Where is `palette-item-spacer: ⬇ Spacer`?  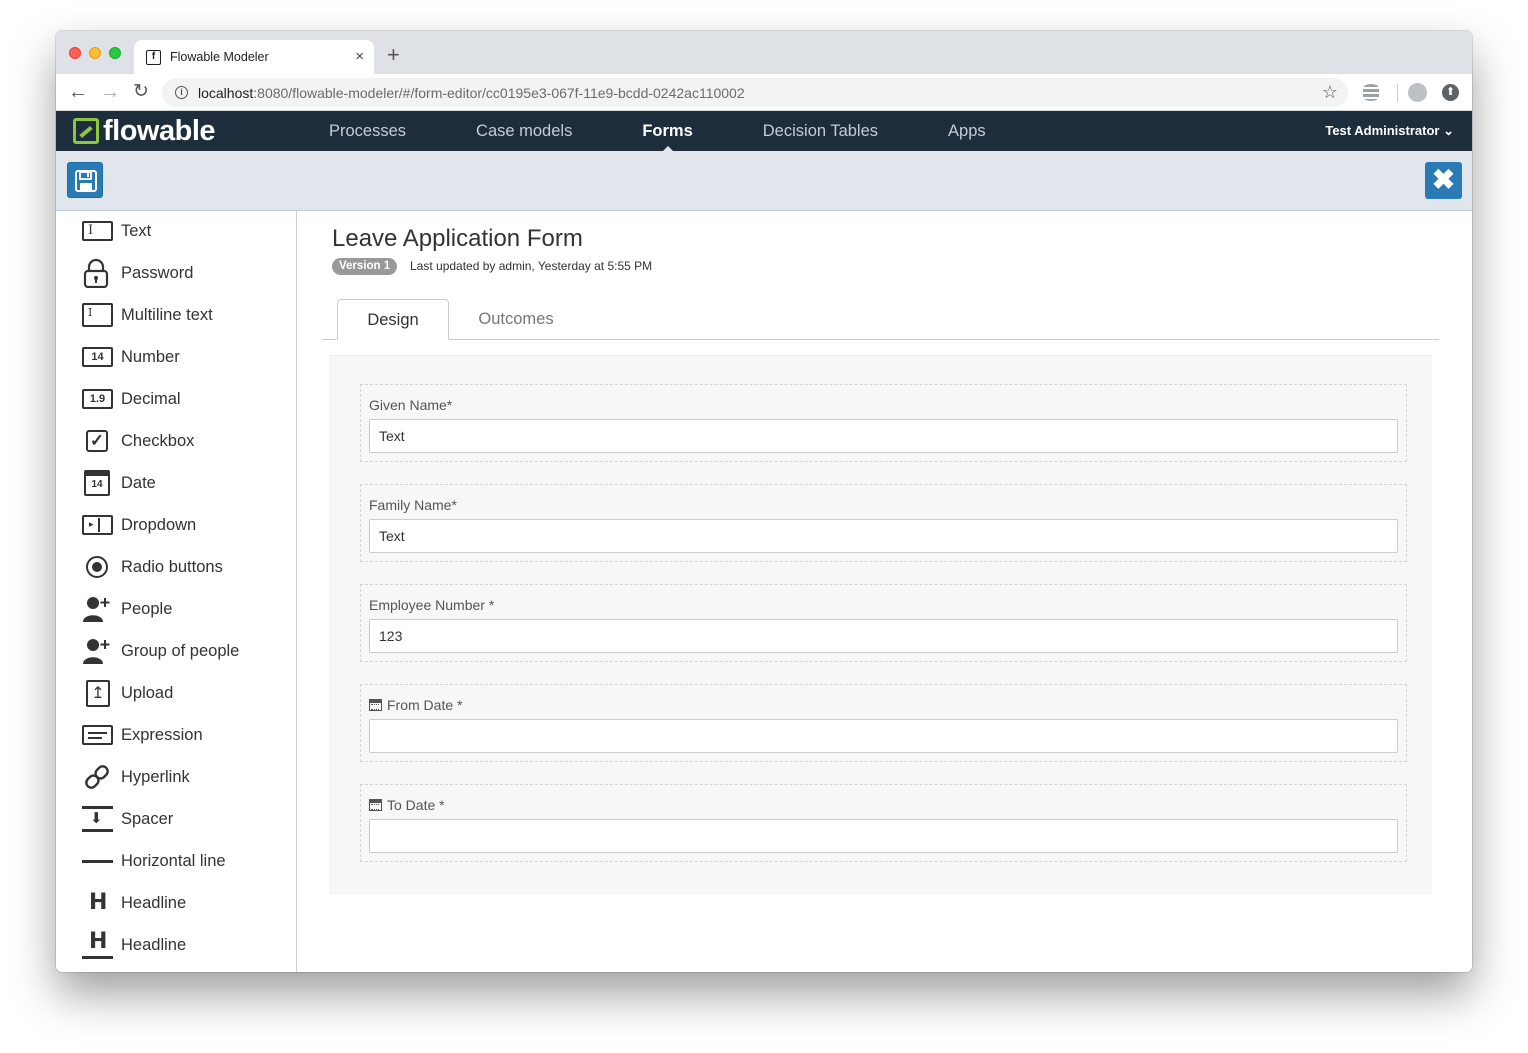
palette-item-spacer: ⬇ Spacer is located at coordinates (127, 819).